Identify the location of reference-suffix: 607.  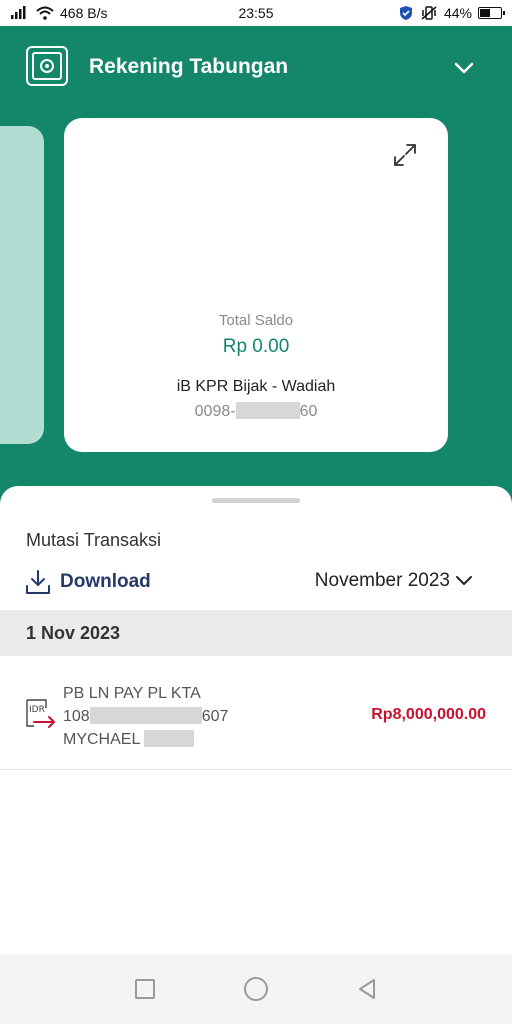
(215, 716).